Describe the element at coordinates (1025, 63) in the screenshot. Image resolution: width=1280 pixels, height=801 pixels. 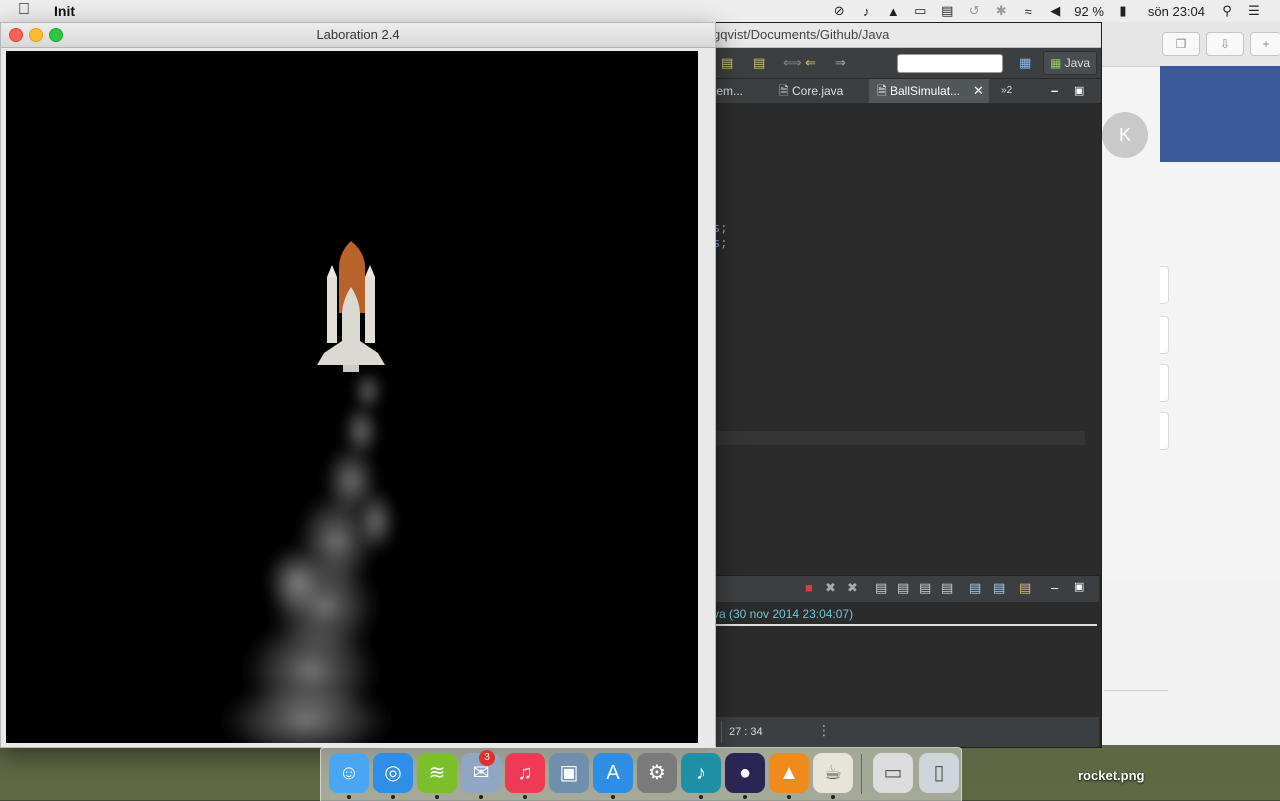
I see `open-perspective-icon: ▦` at that location.